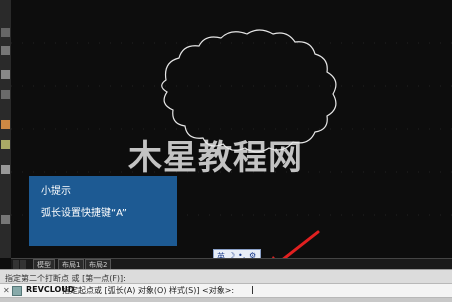  I want to click on annotation-arrow, so click(296, 244).